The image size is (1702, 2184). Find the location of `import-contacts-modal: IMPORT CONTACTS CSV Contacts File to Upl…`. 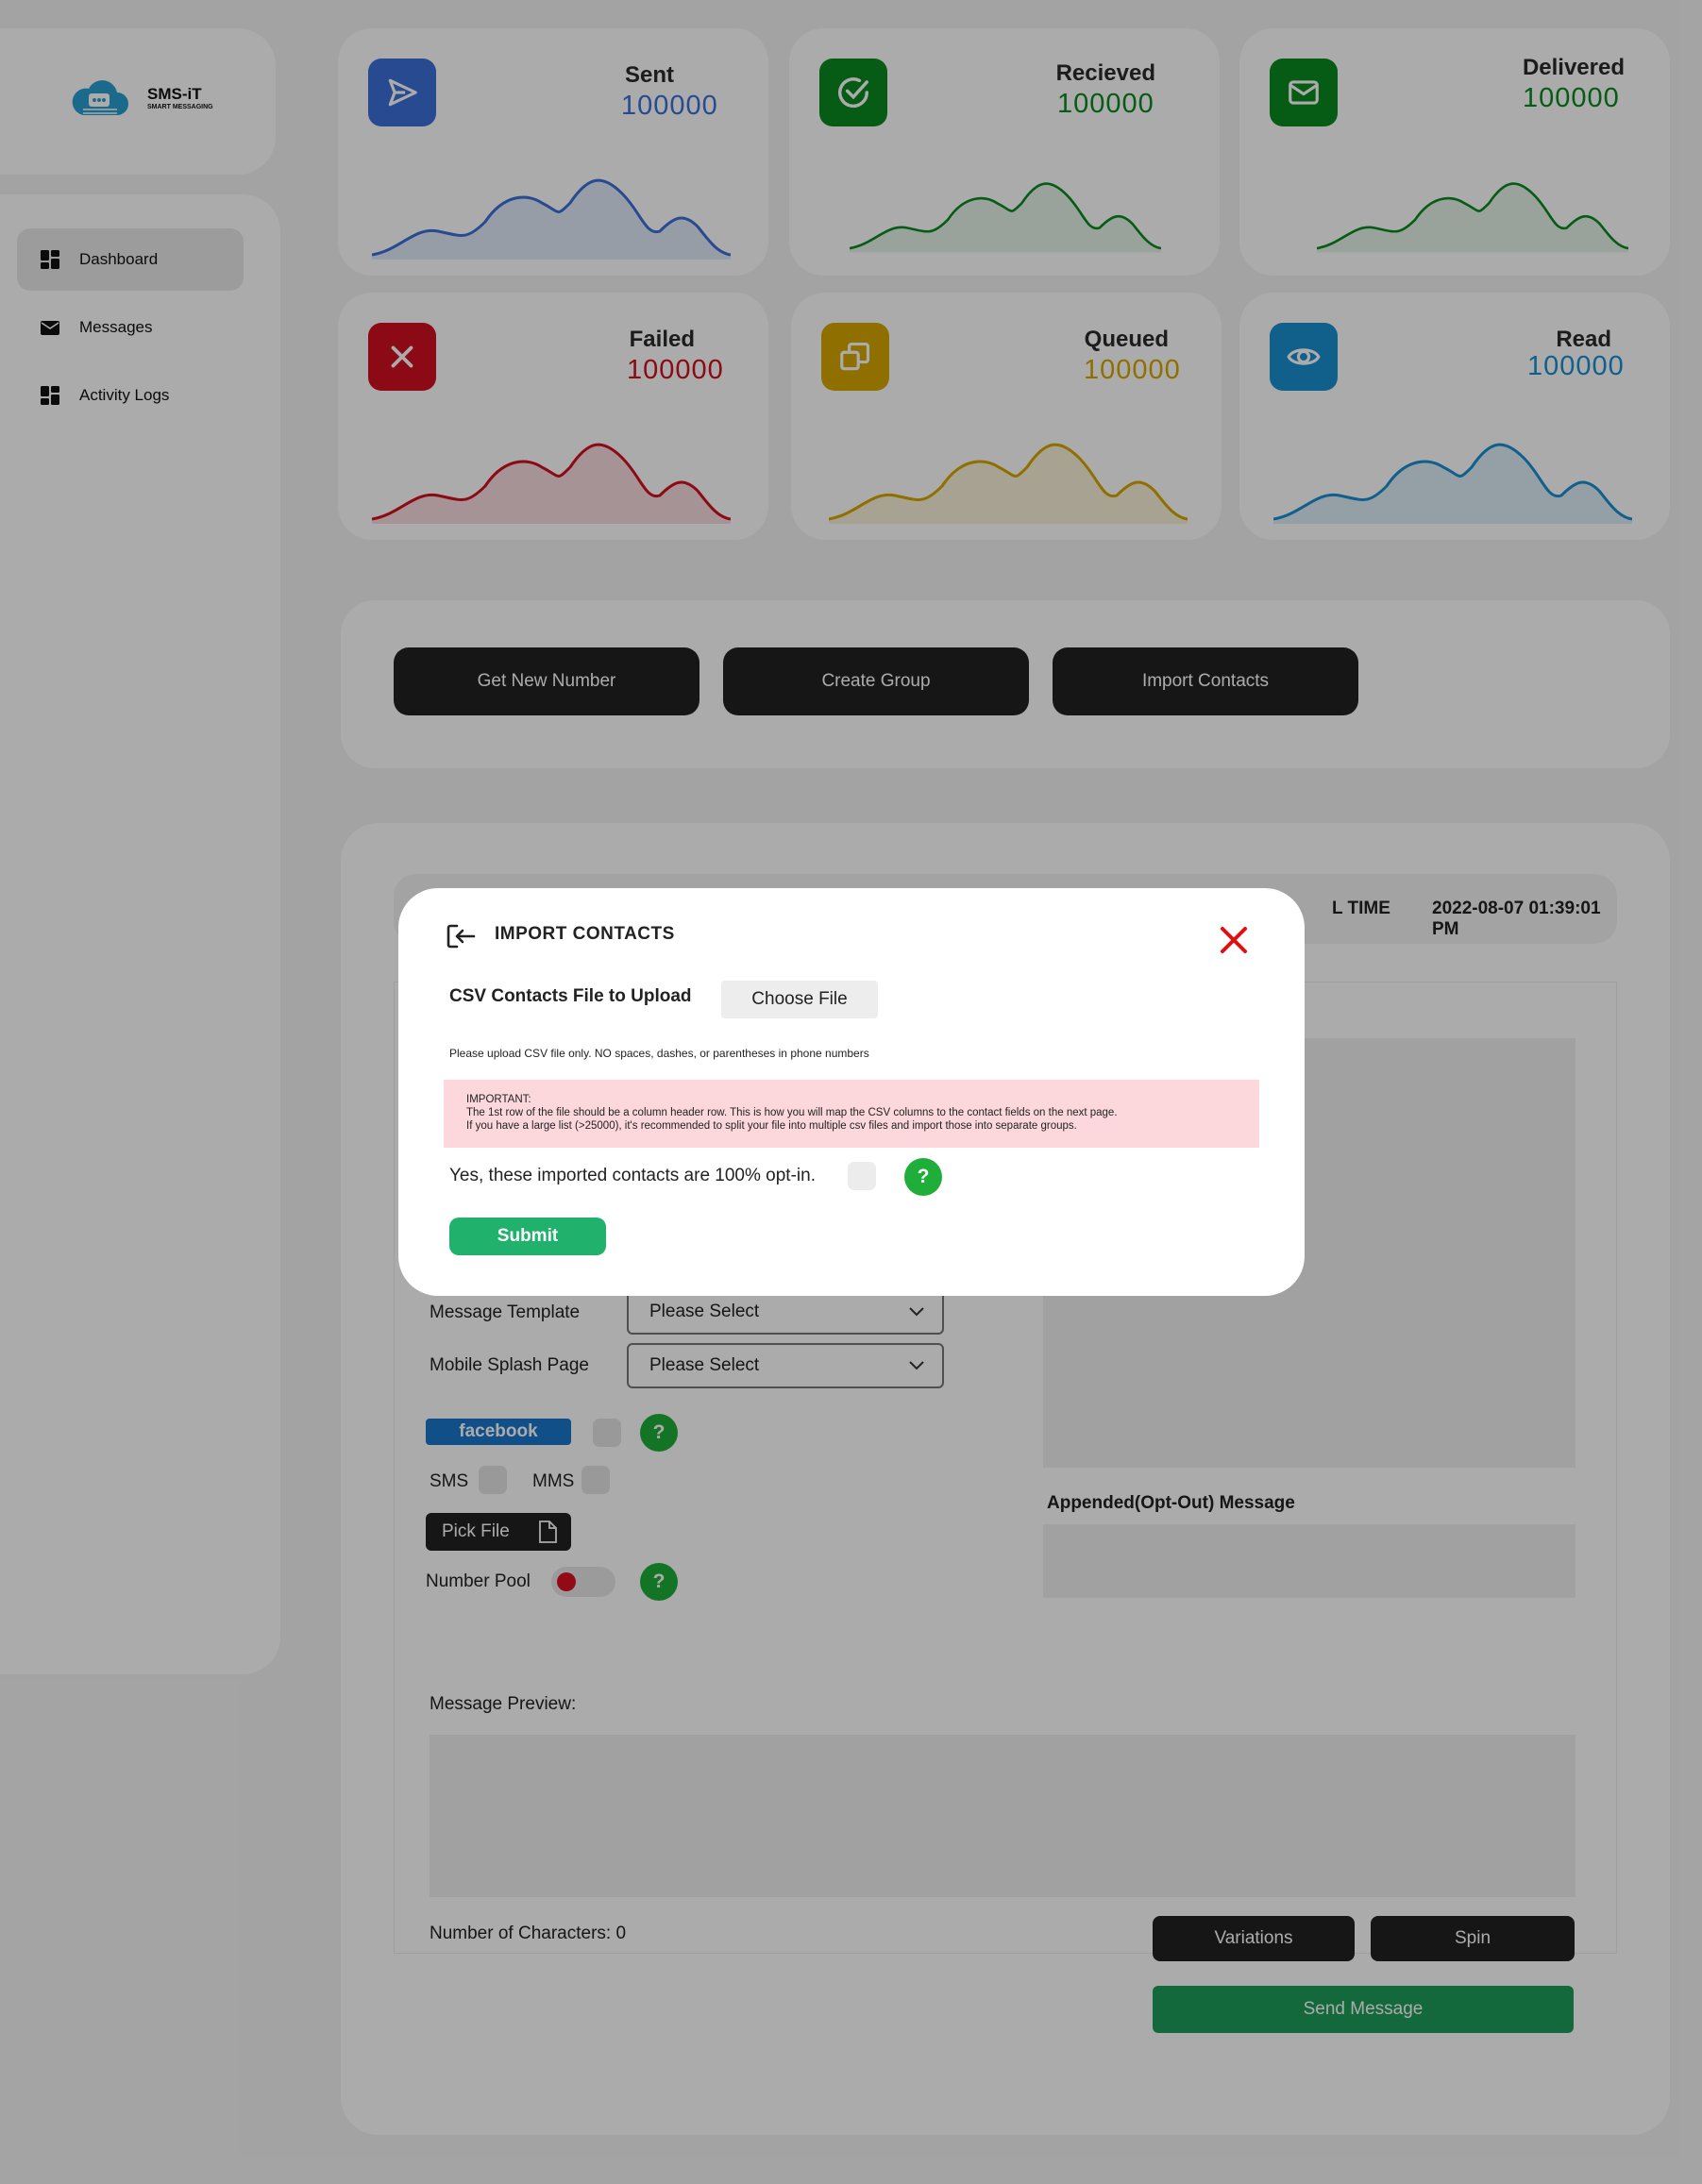

import-contacts-modal: IMPORT CONTACTS CSV Contacts File to Upl… is located at coordinates (851, 1092).